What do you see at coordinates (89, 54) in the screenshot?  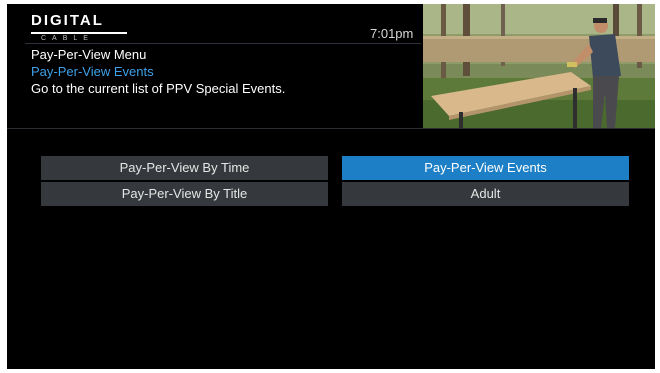 I see `menu-title: Pay-Per-View Menu` at bounding box center [89, 54].